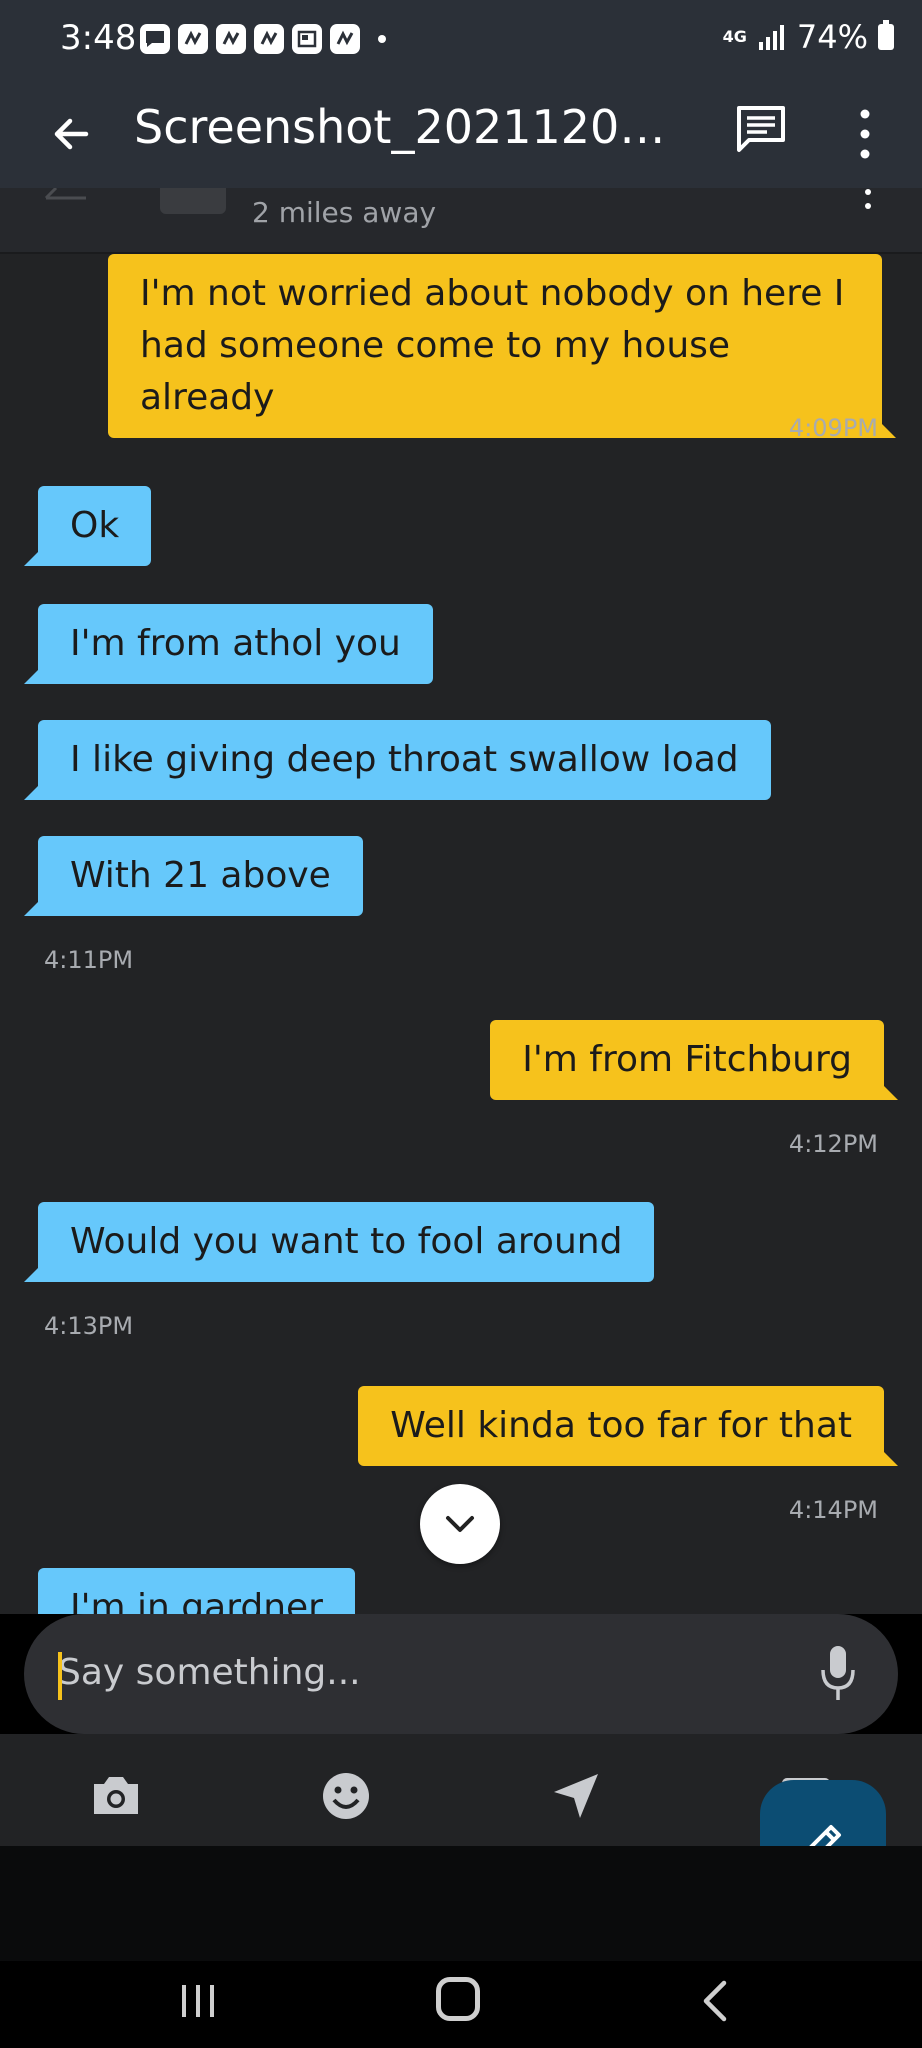 The height and width of the screenshot is (2048, 922). I want to click on avatar, so click(193, 201).